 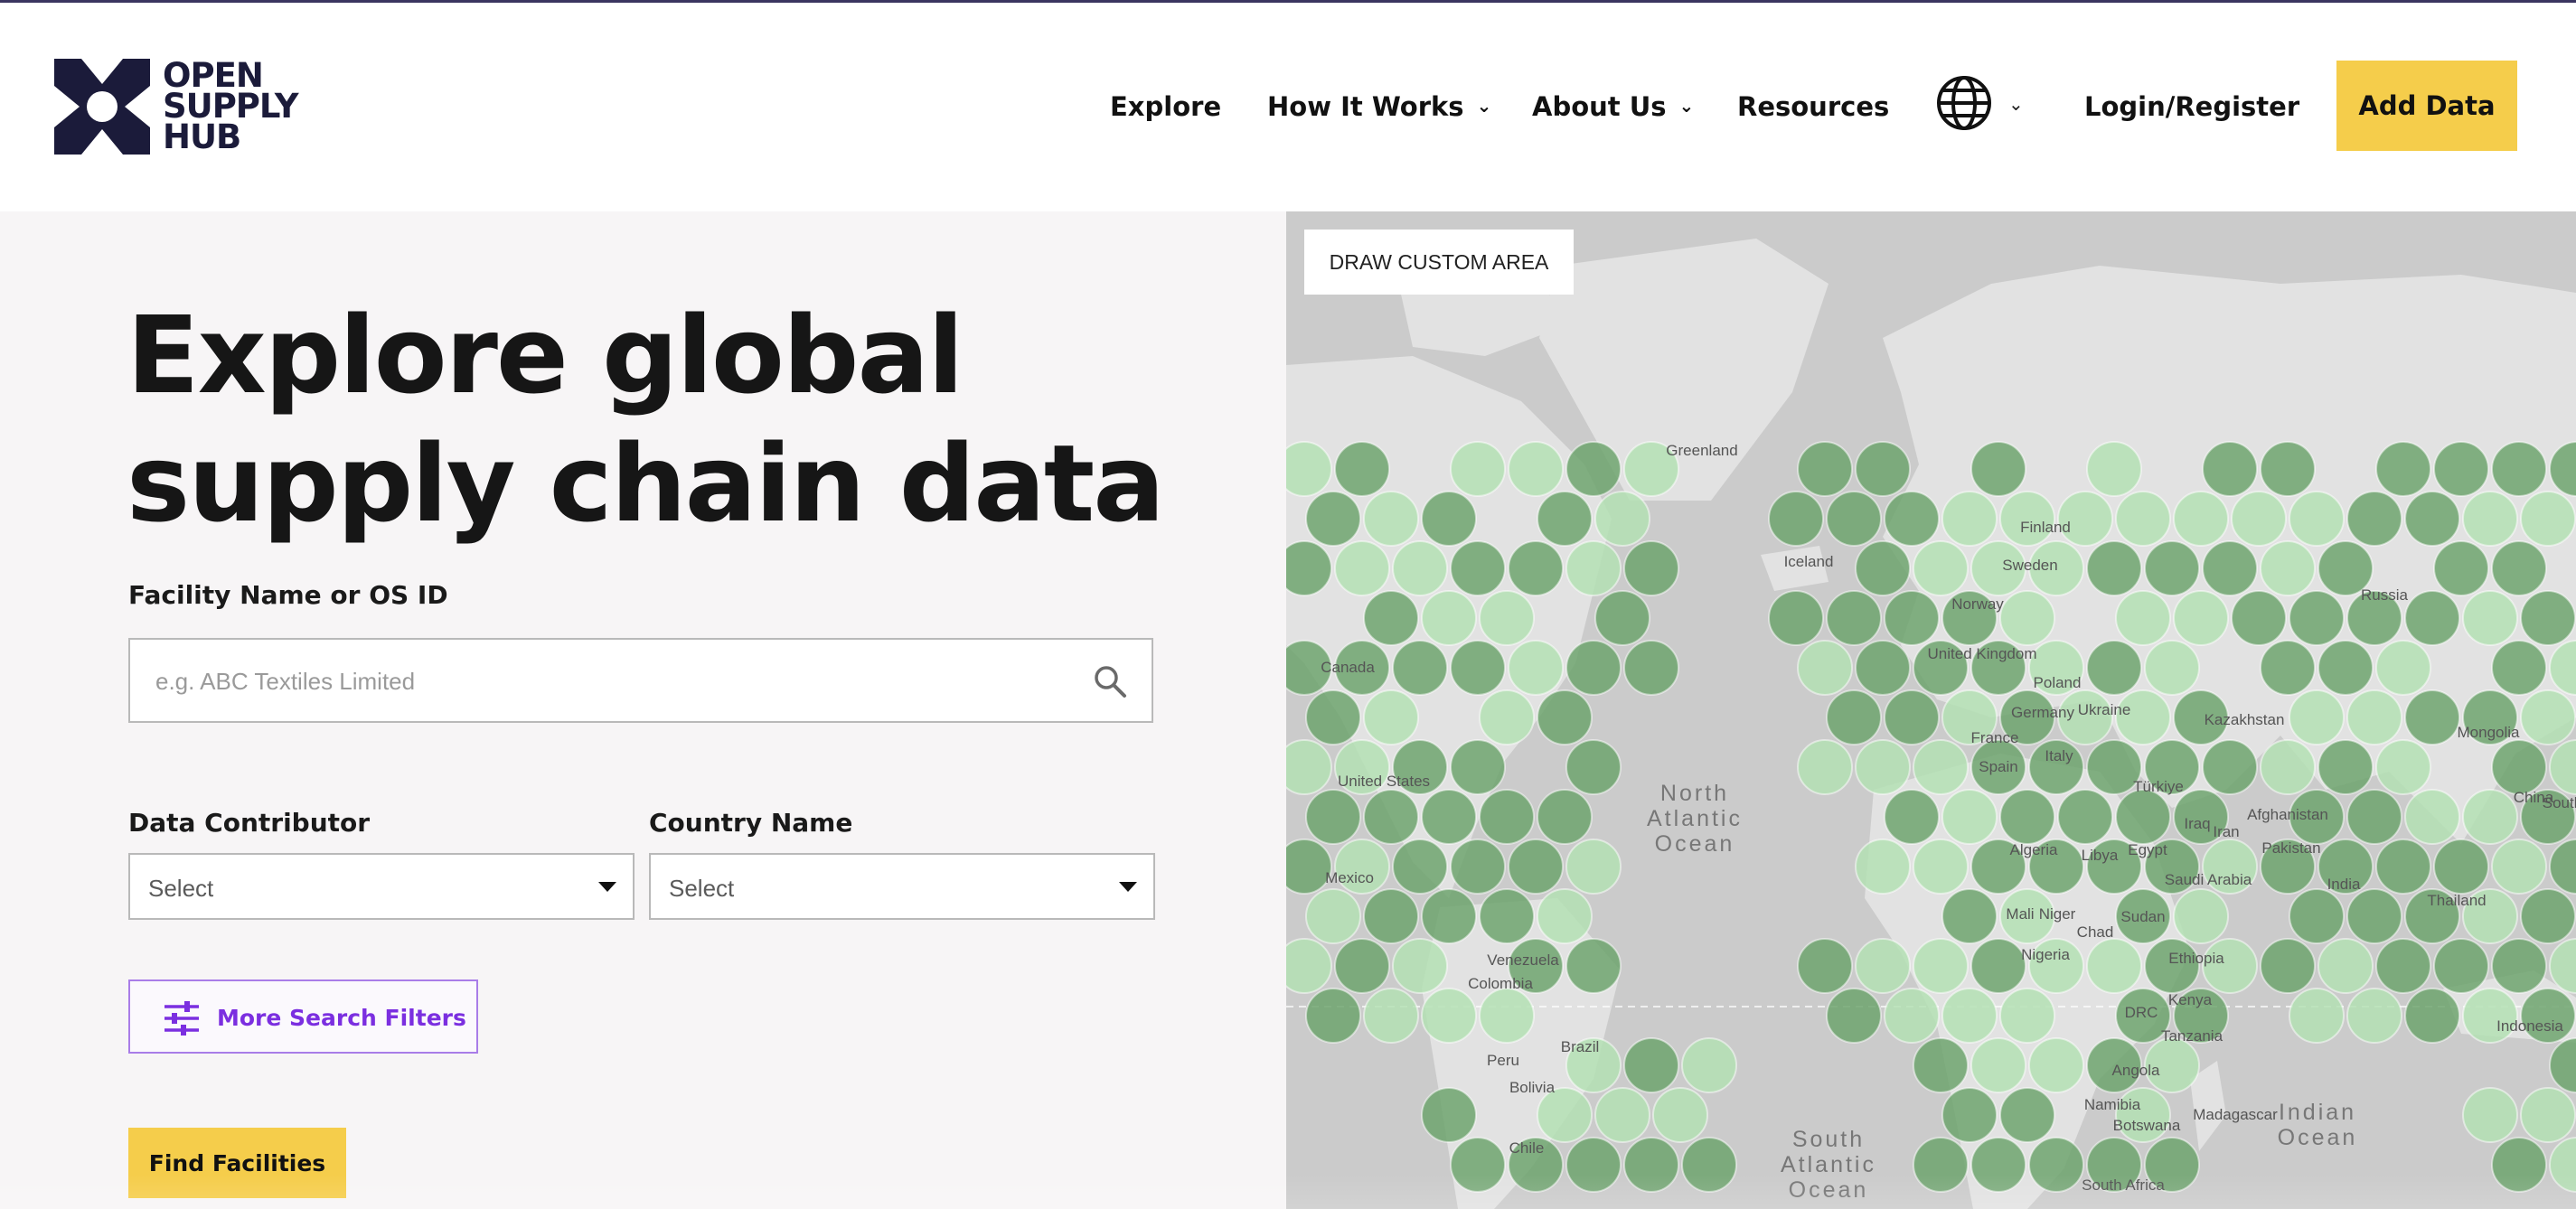 What do you see at coordinates (1165, 106) in the screenshot?
I see `nav-explore: Explore` at bounding box center [1165, 106].